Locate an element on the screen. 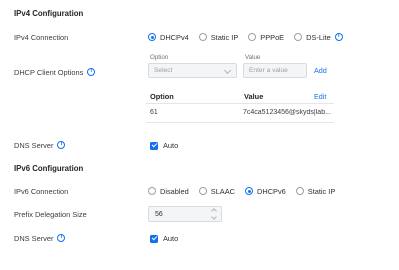 This screenshot has height=270, width=399. ipv6-dns-label: DNS Server i is located at coordinates (40, 238).